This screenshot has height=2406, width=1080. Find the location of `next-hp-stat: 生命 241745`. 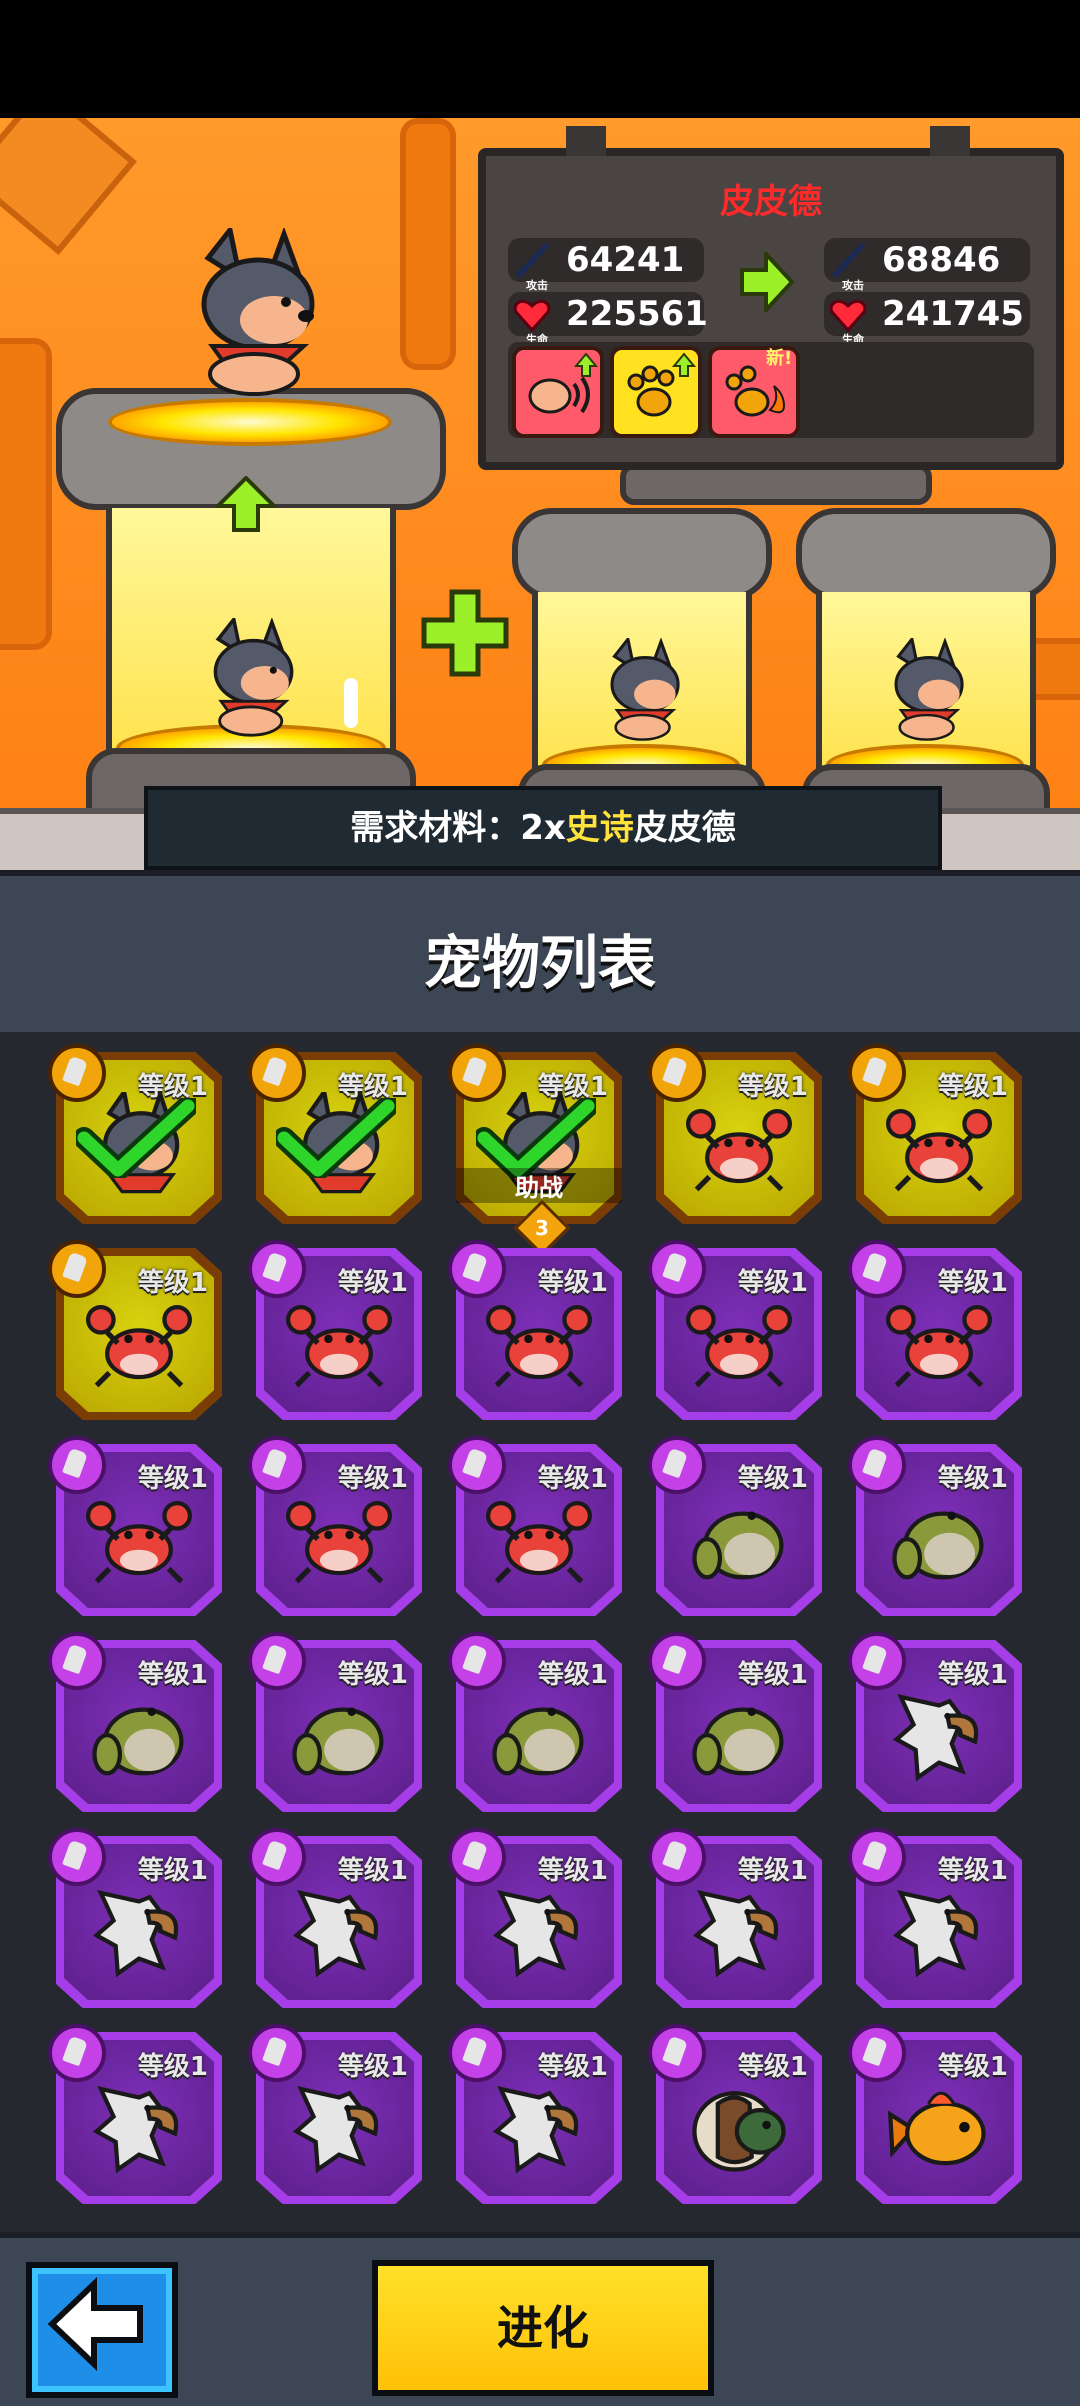

next-hp-stat: 生命 241745 is located at coordinates (927, 319).